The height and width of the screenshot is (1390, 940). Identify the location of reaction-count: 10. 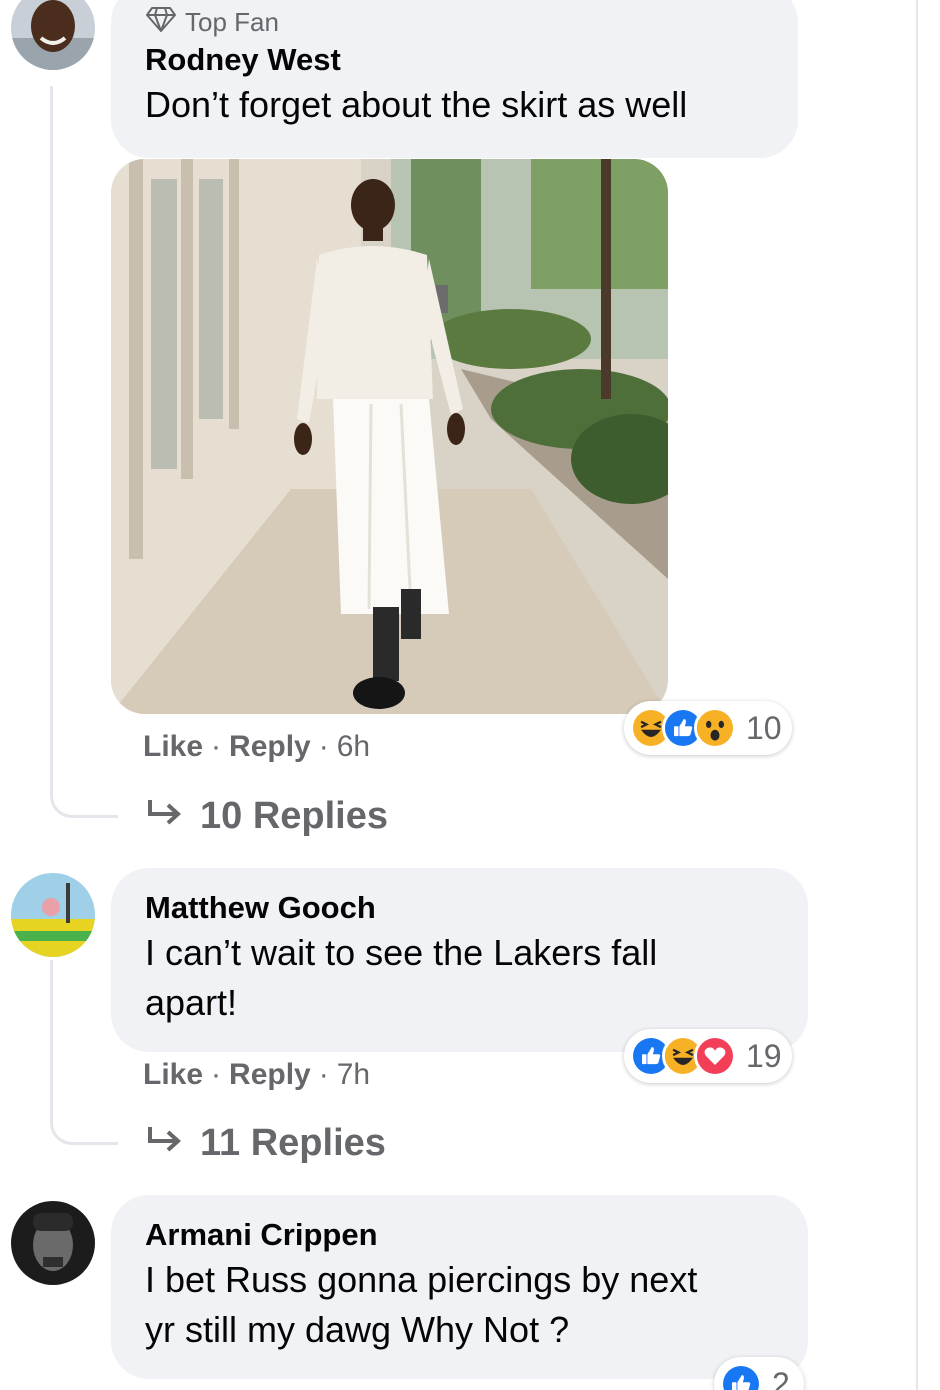
(764, 727).